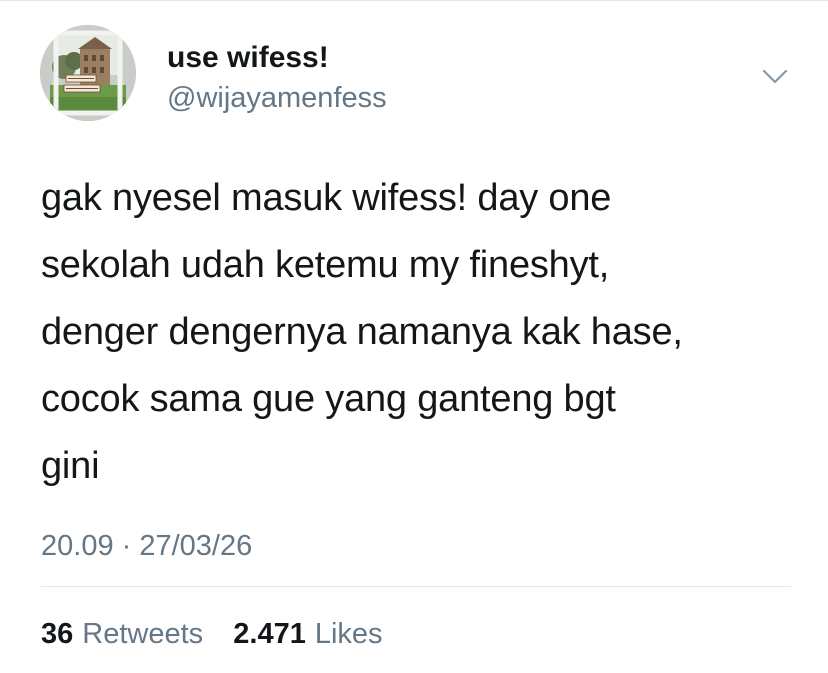 The height and width of the screenshot is (673, 828). What do you see at coordinates (348, 634) in the screenshot?
I see `likes-label: Likes` at bounding box center [348, 634].